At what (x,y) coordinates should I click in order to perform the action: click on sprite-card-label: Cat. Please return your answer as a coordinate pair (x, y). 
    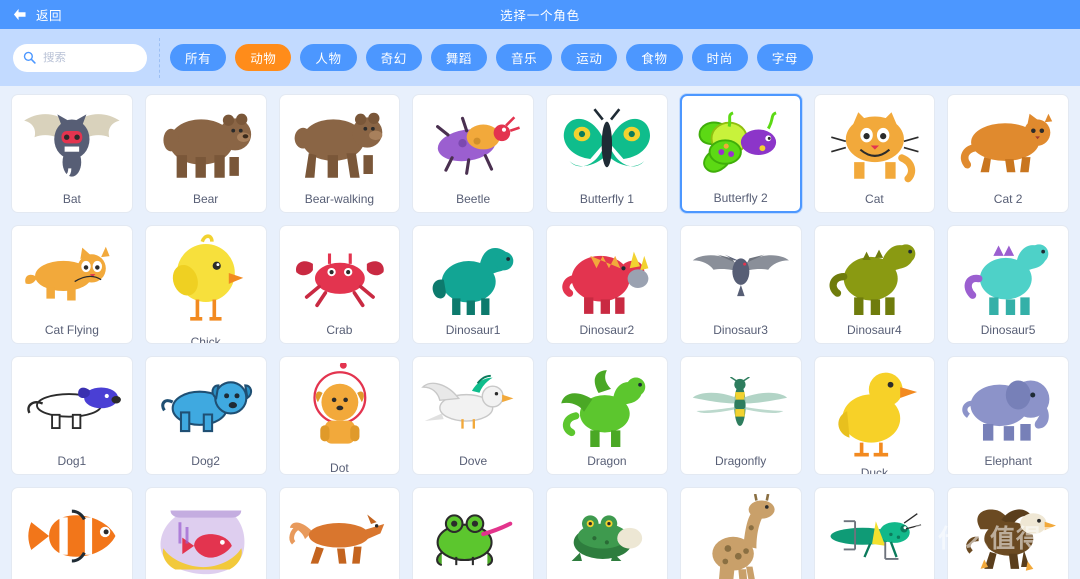
    Looking at the image, I should click on (874, 199).